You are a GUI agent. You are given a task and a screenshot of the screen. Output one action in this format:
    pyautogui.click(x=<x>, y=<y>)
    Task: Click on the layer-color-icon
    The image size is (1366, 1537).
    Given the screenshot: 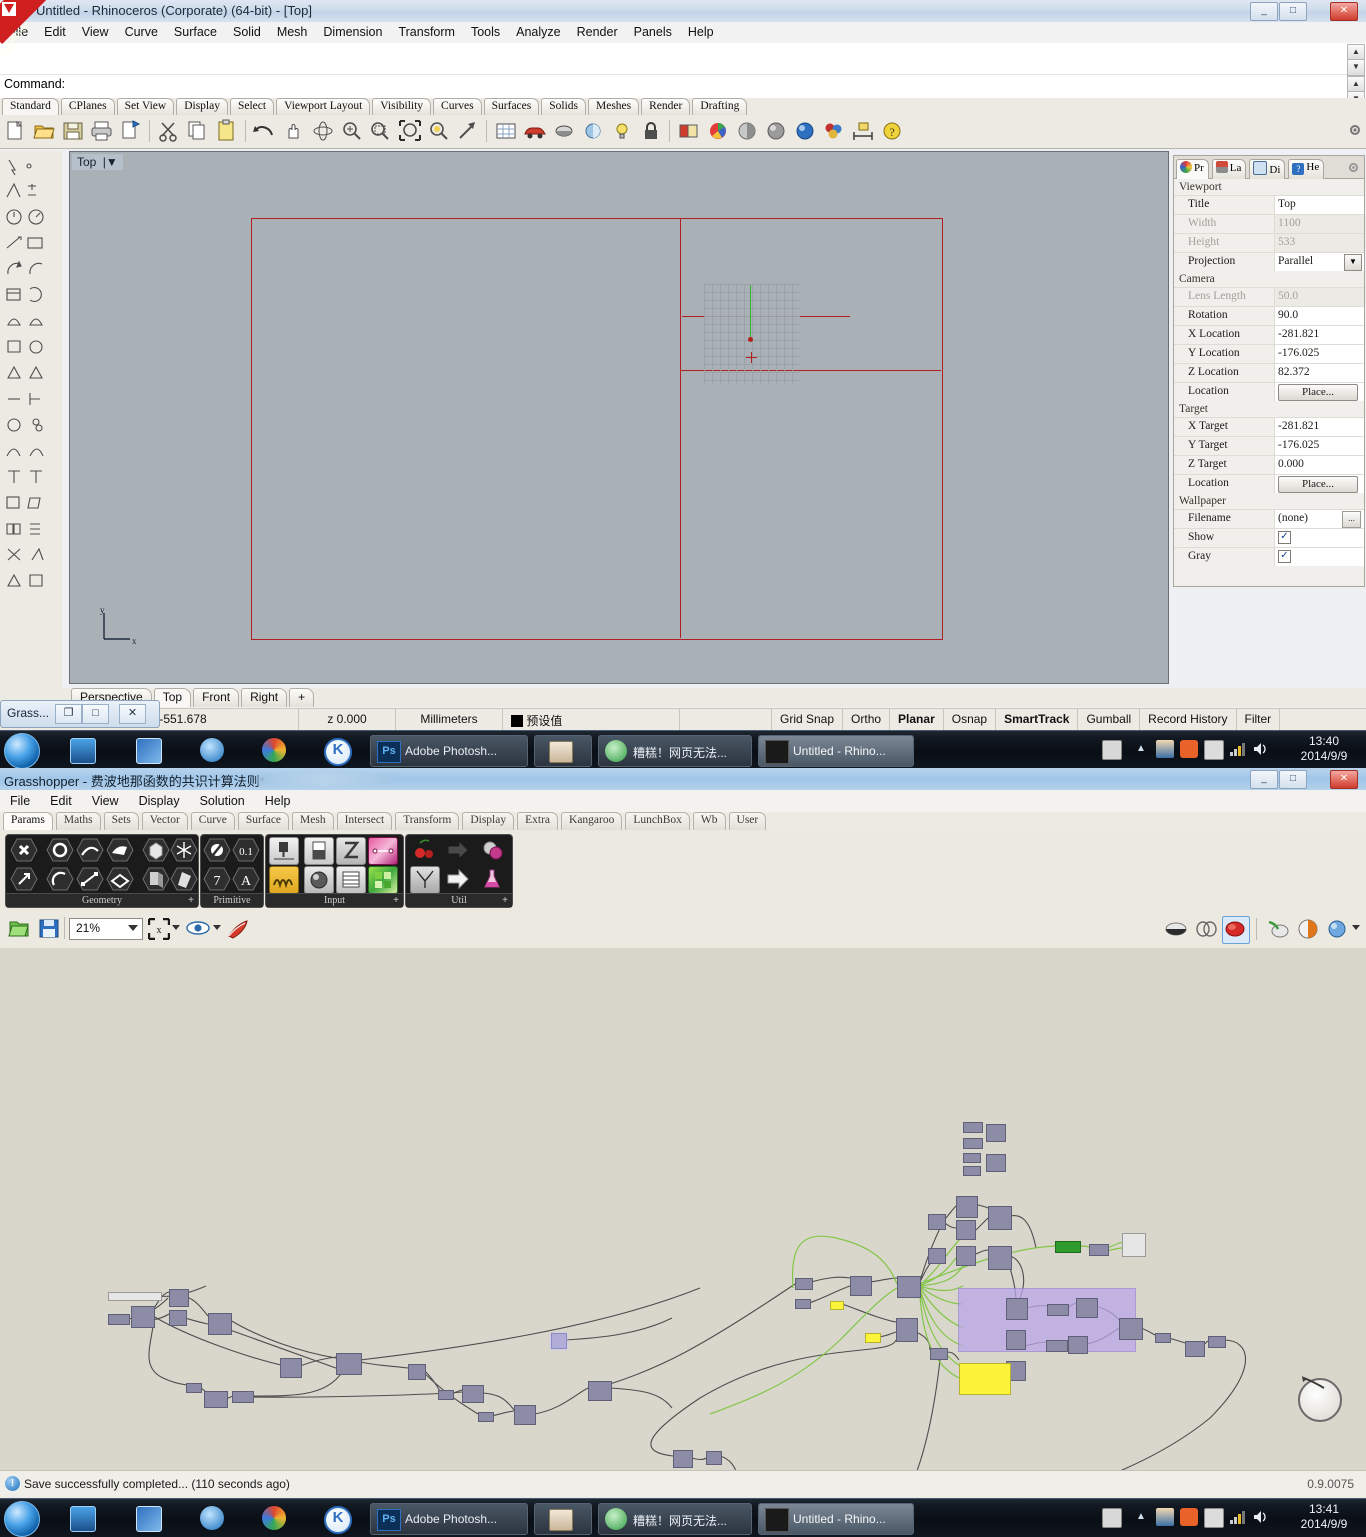 What is the action you would take?
    pyautogui.click(x=689, y=131)
    